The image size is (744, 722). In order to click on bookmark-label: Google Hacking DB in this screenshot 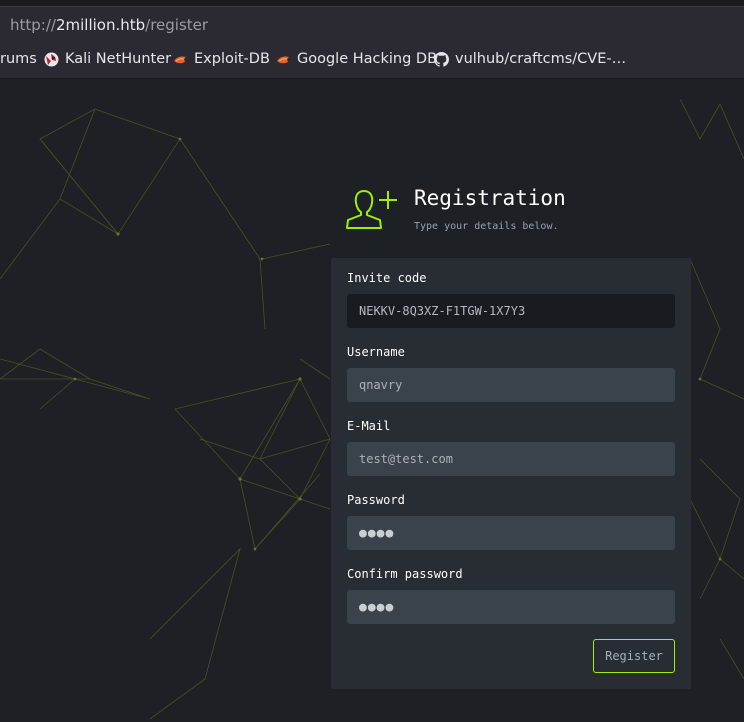, I will do `click(367, 59)`.